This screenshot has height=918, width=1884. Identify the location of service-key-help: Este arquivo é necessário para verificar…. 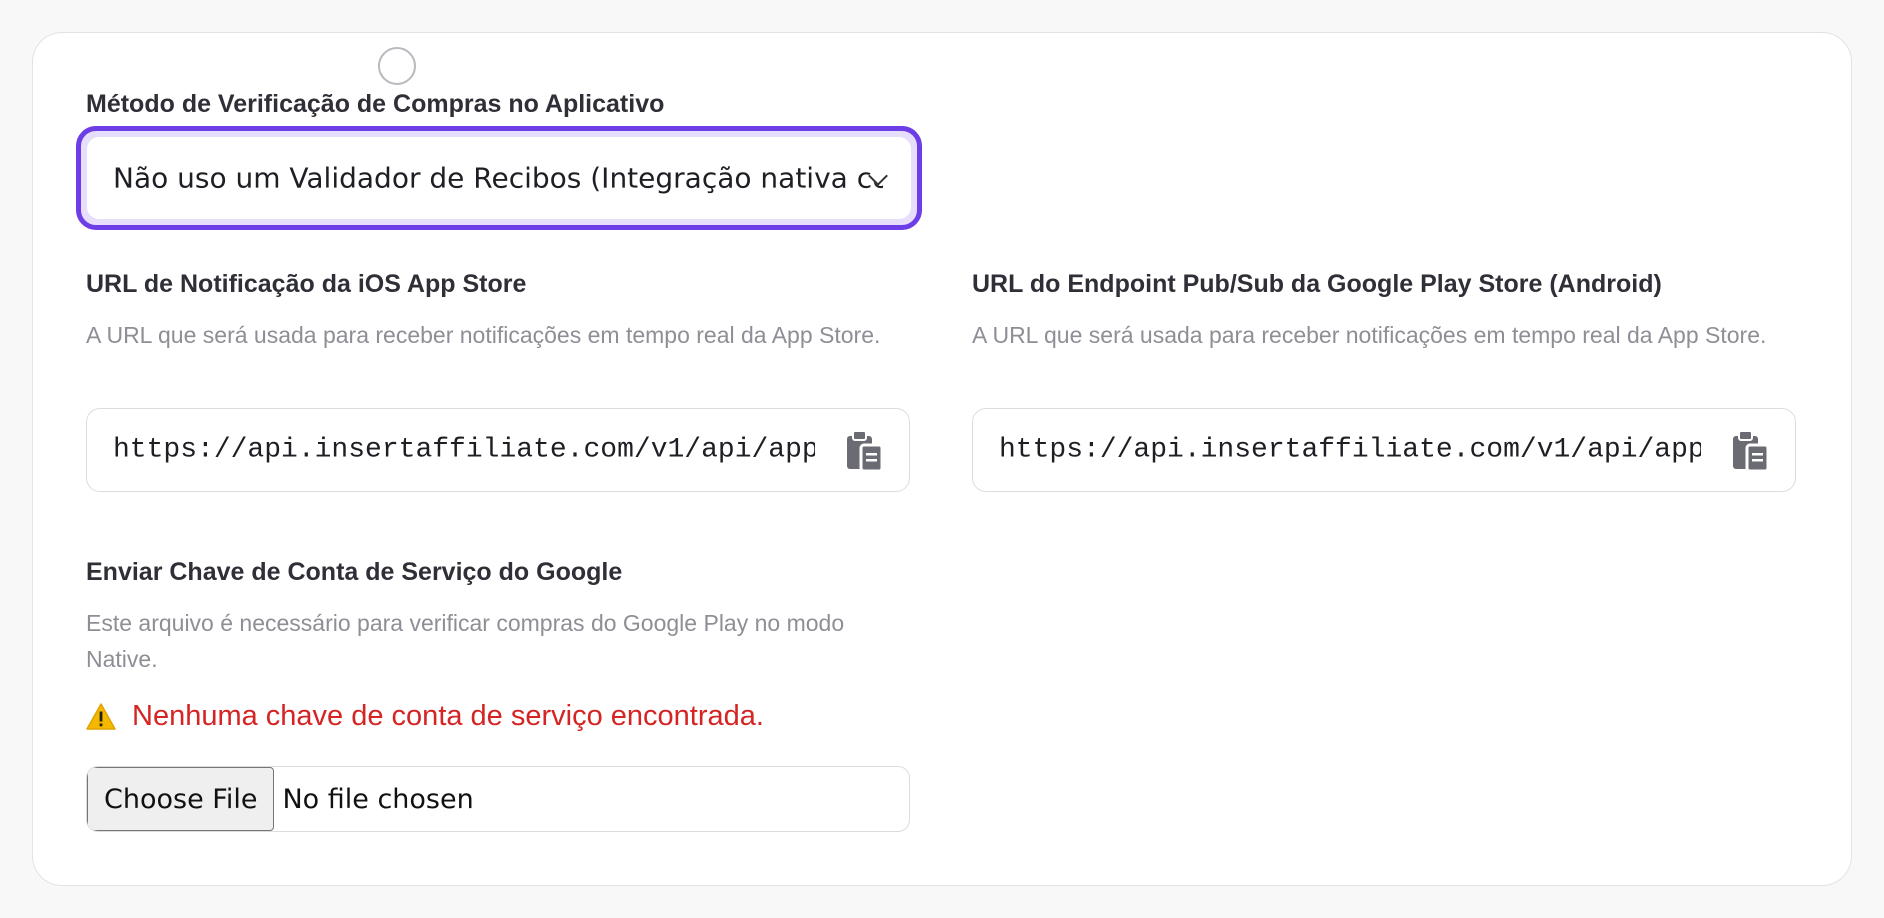
(465, 641).